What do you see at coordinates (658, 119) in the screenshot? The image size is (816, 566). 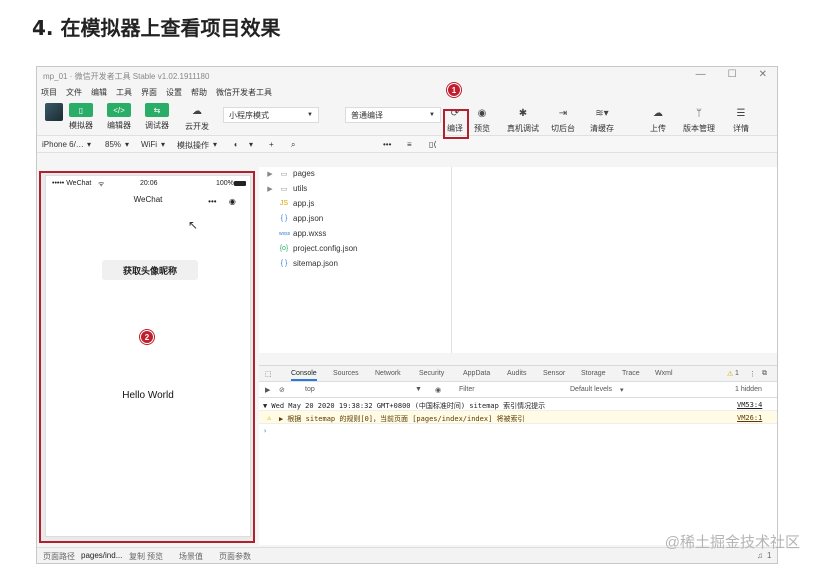 I see `upload-button: ☁ 上传` at bounding box center [658, 119].